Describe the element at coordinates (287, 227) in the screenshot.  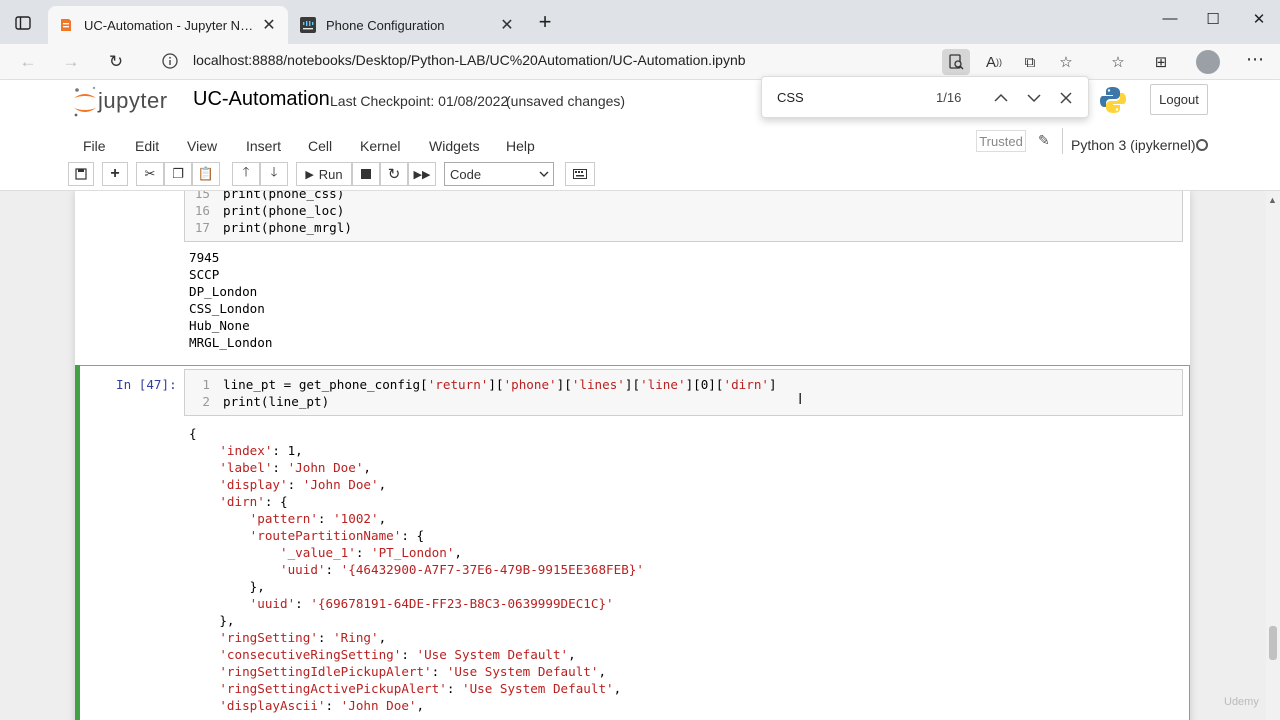
I see `code-line: print(phone_mrgl)` at that location.